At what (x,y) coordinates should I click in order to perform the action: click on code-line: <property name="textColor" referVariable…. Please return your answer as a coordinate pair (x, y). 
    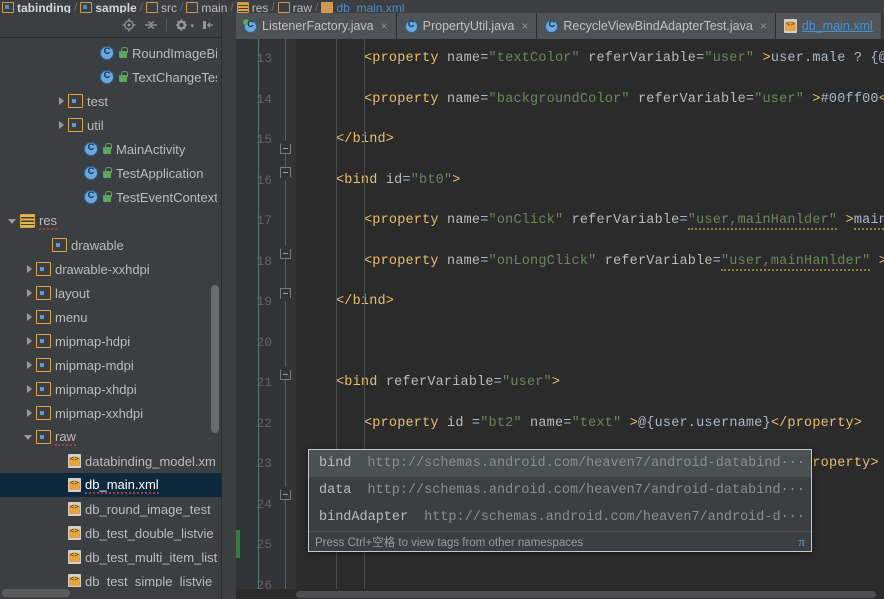
    Looking at the image, I should click on (624, 58).